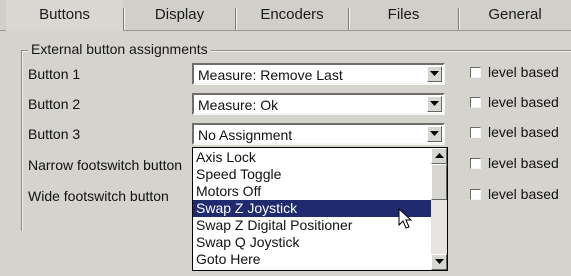 The image size is (571, 276). Describe the element at coordinates (439, 262) in the screenshot. I see `arrow-down-icon` at that location.